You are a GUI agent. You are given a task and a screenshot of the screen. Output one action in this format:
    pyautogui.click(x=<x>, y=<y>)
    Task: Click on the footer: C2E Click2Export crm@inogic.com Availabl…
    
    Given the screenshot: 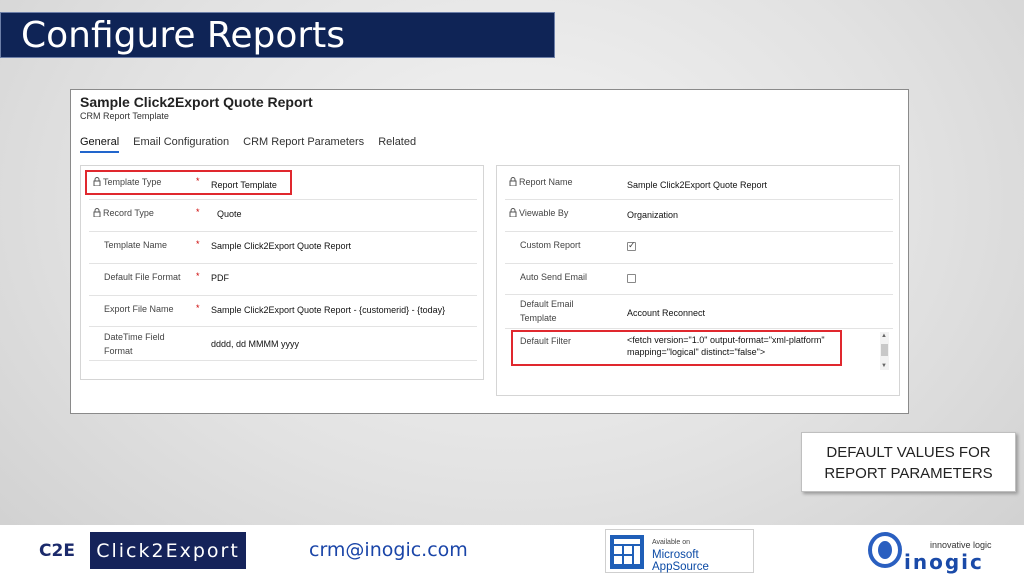 What is the action you would take?
    pyautogui.click(x=512, y=550)
    